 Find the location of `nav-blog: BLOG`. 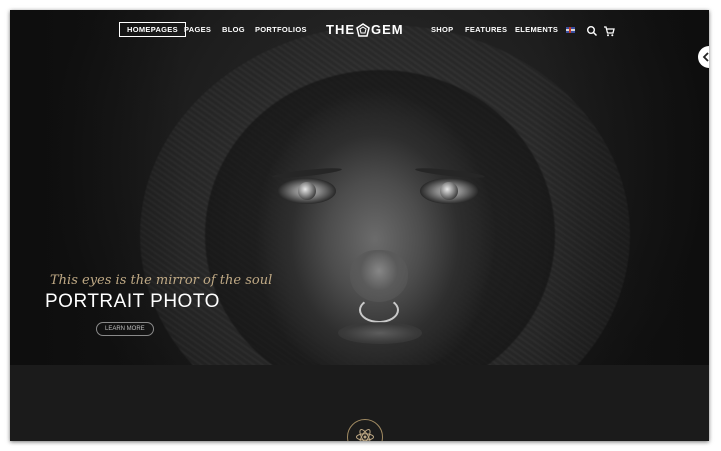

nav-blog: BLOG is located at coordinates (233, 29).